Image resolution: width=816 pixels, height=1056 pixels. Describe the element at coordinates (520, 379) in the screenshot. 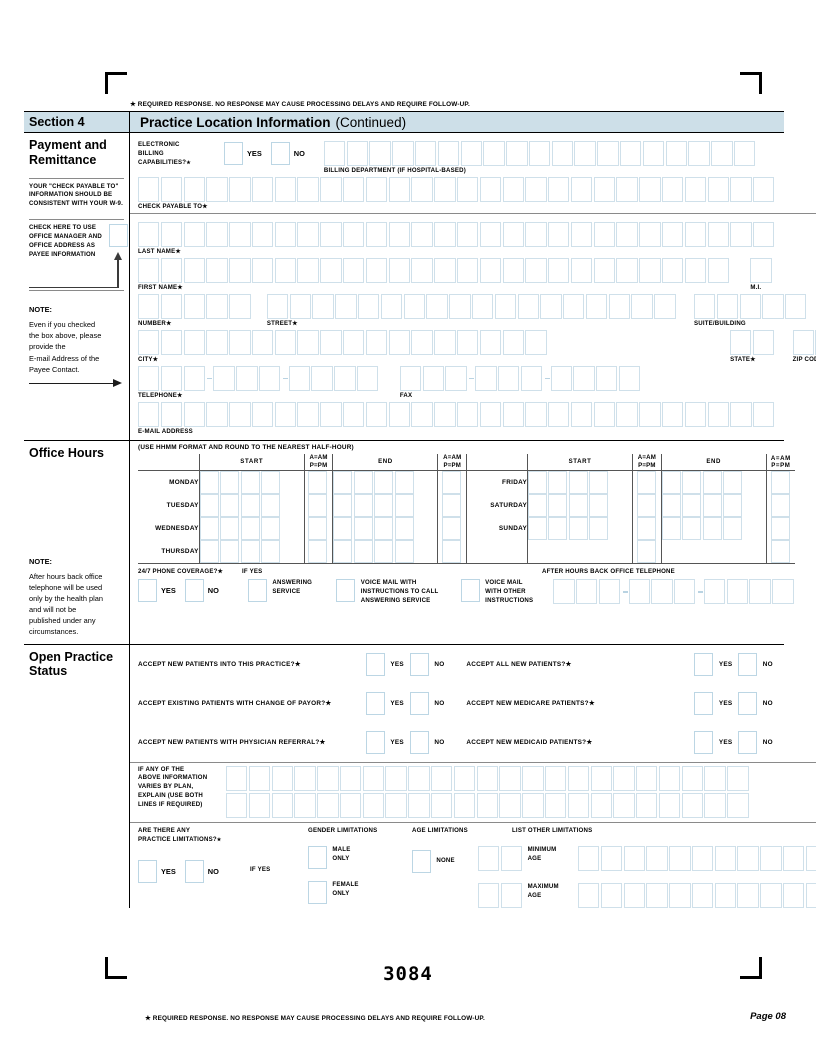

I see `fax-boxes` at that location.